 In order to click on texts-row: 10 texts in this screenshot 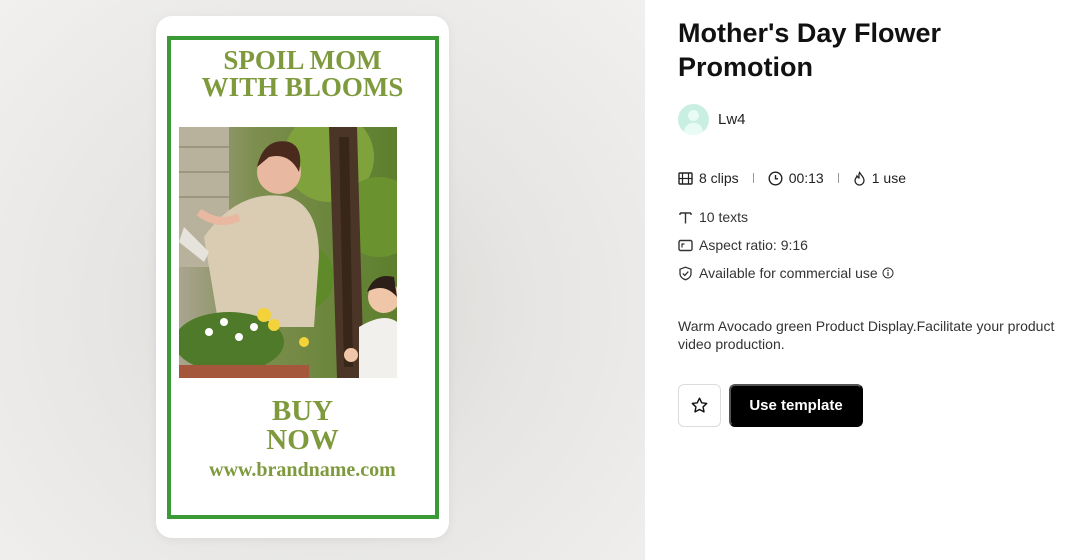, I will do `click(713, 217)`.